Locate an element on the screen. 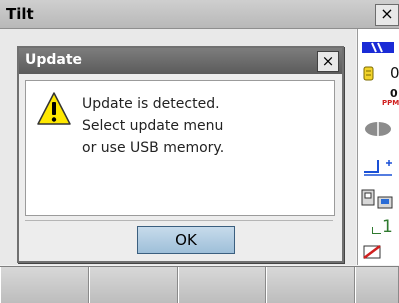 The height and width of the screenshot is (303, 399). ok-button: OK is located at coordinates (186, 240).